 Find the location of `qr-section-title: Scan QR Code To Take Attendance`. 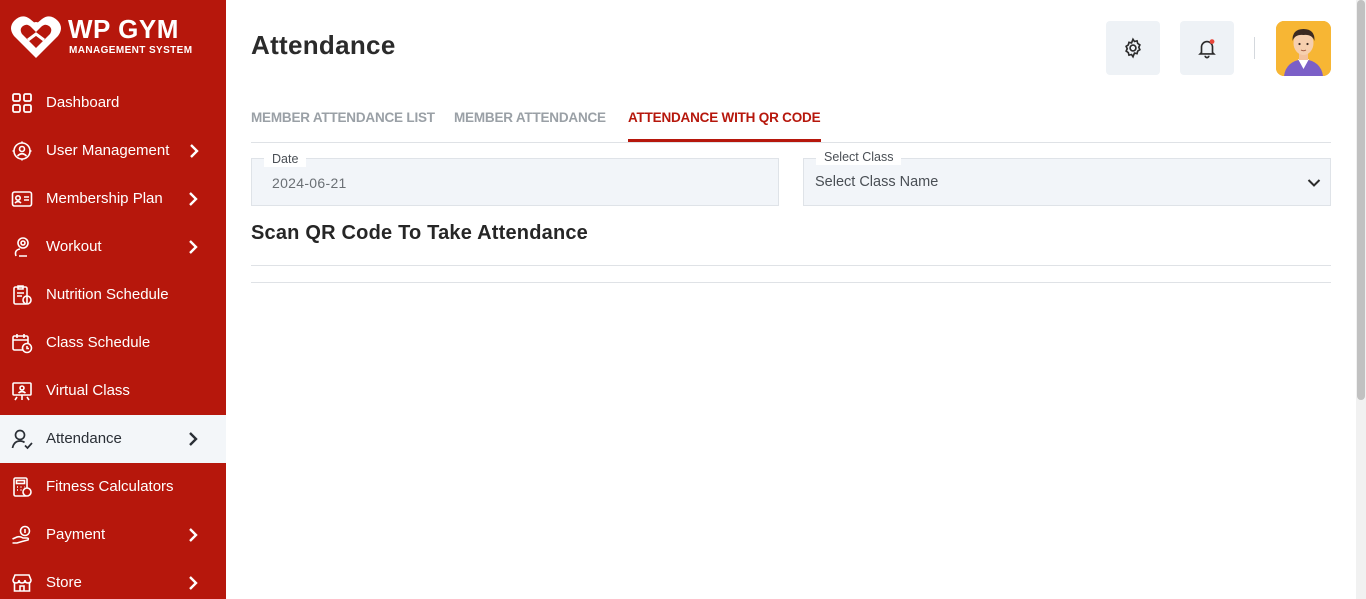

qr-section-title: Scan QR Code To Take Attendance is located at coordinates (420, 233).